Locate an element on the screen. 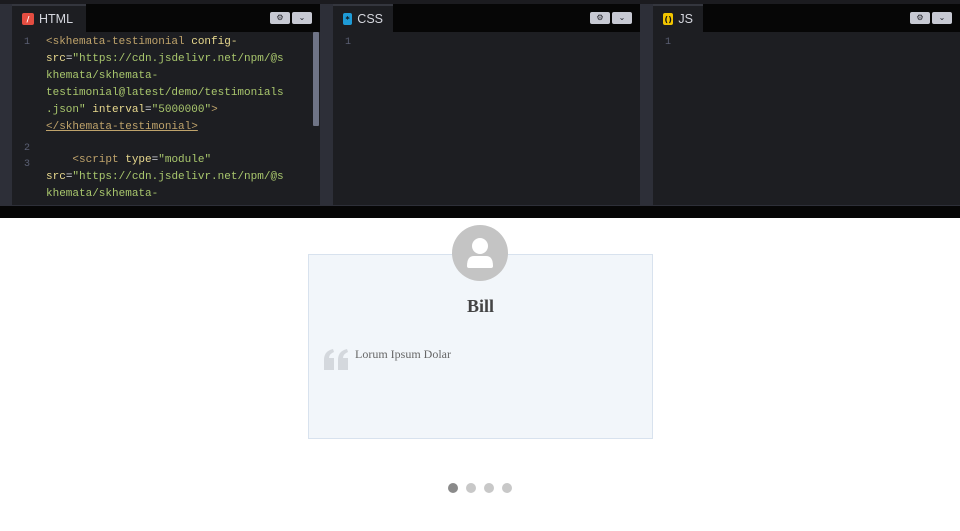 Image resolution: width=960 pixels, height=531 pixels. js-panel-header: () JS ⚙ ⌄ is located at coordinates (806, 18).